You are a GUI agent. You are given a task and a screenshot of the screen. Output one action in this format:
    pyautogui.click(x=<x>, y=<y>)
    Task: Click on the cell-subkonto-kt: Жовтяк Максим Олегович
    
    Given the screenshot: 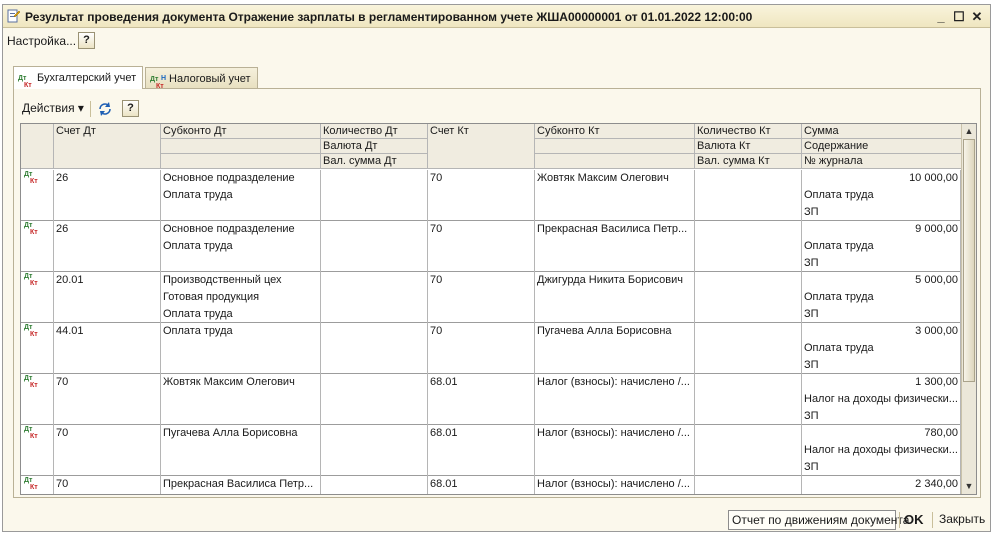 What is the action you would take?
    pyautogui.click(x=615, y=195)
    